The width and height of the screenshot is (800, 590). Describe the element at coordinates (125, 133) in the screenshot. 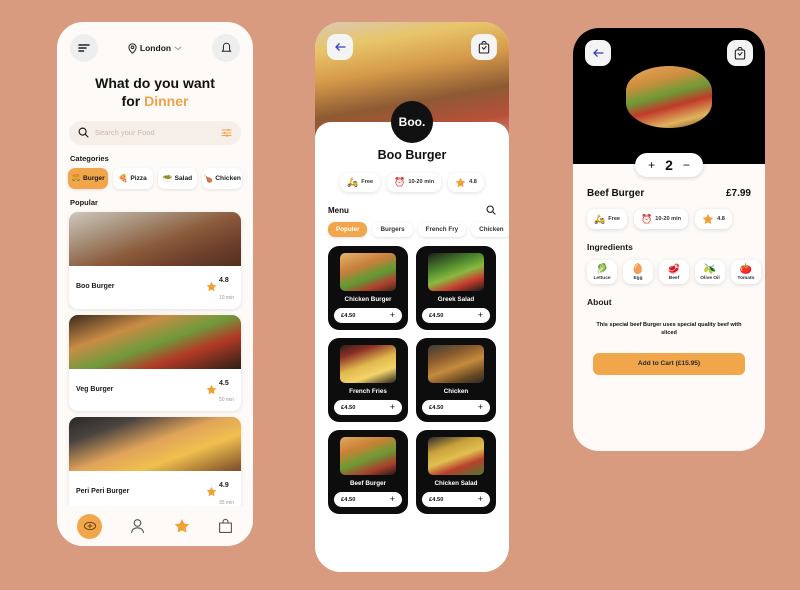

I see `search-placeholder: Search your Food` at that location.